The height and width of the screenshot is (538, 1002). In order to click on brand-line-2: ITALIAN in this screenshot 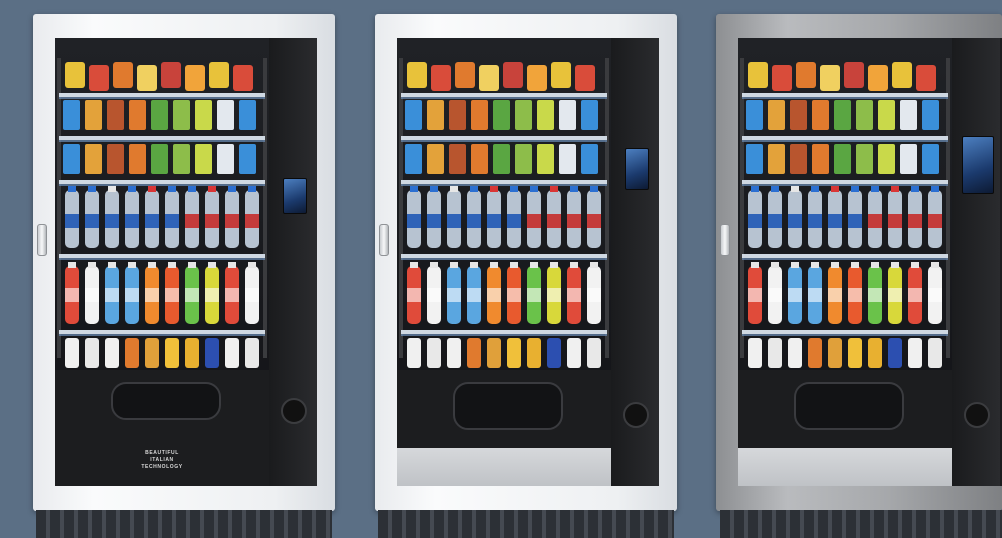, I will do `click(162, 460)`.